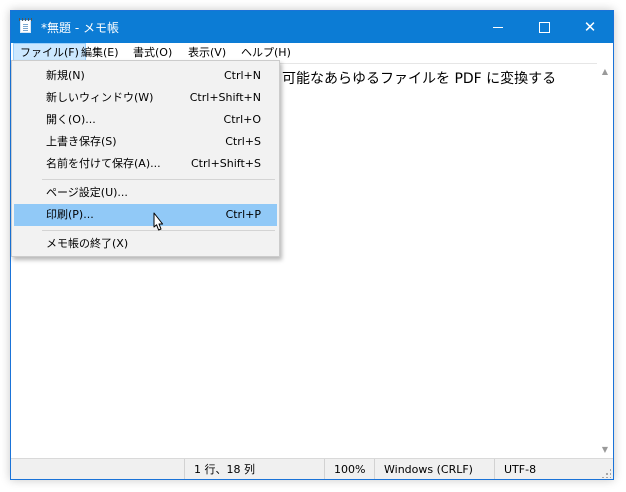  What do you see at coordinates (145, 76) in the screenshot?
I see `menu-item-new: 新規(N) Ctrl+N` at bounding box center [145, 76].